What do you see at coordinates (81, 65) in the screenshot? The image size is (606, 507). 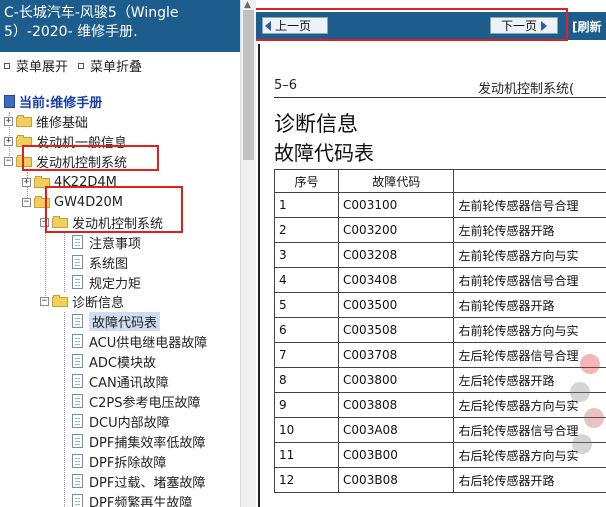 I see `square-icon` at bounding box center [81, 65].